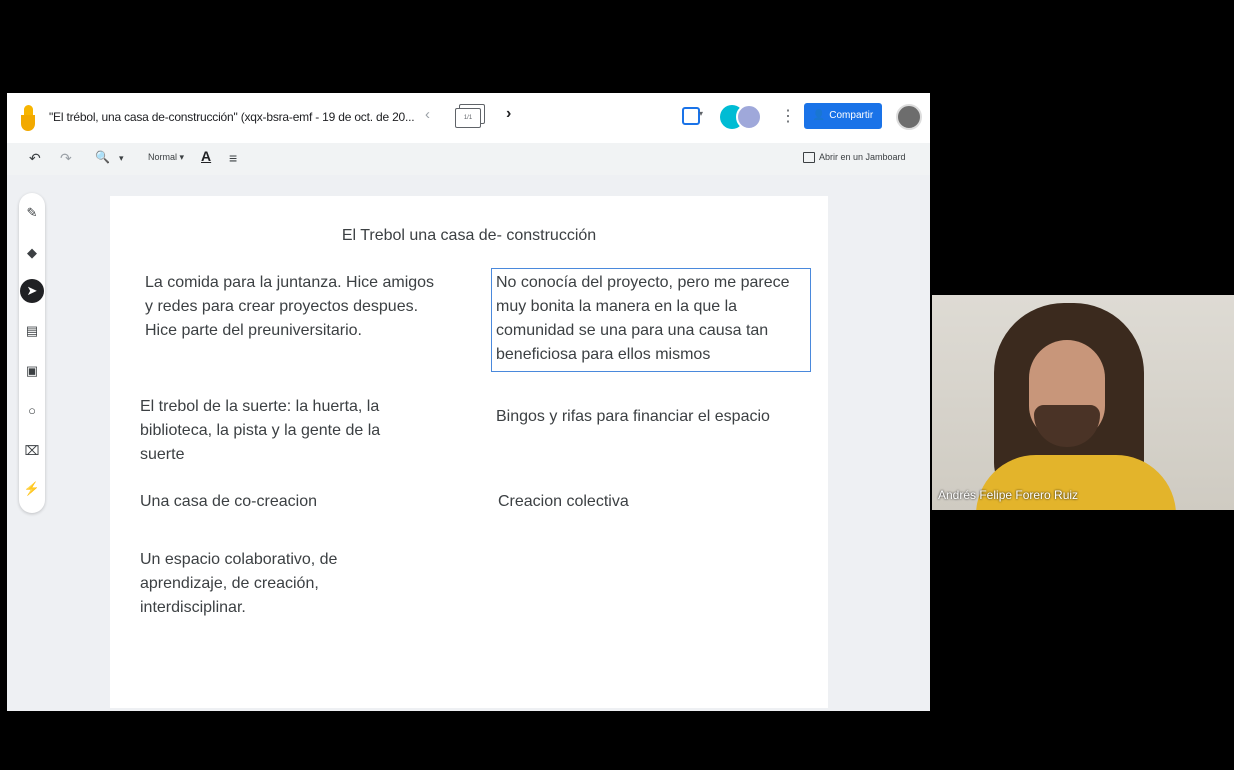  I want to click on present-icon, so click(691, 116).